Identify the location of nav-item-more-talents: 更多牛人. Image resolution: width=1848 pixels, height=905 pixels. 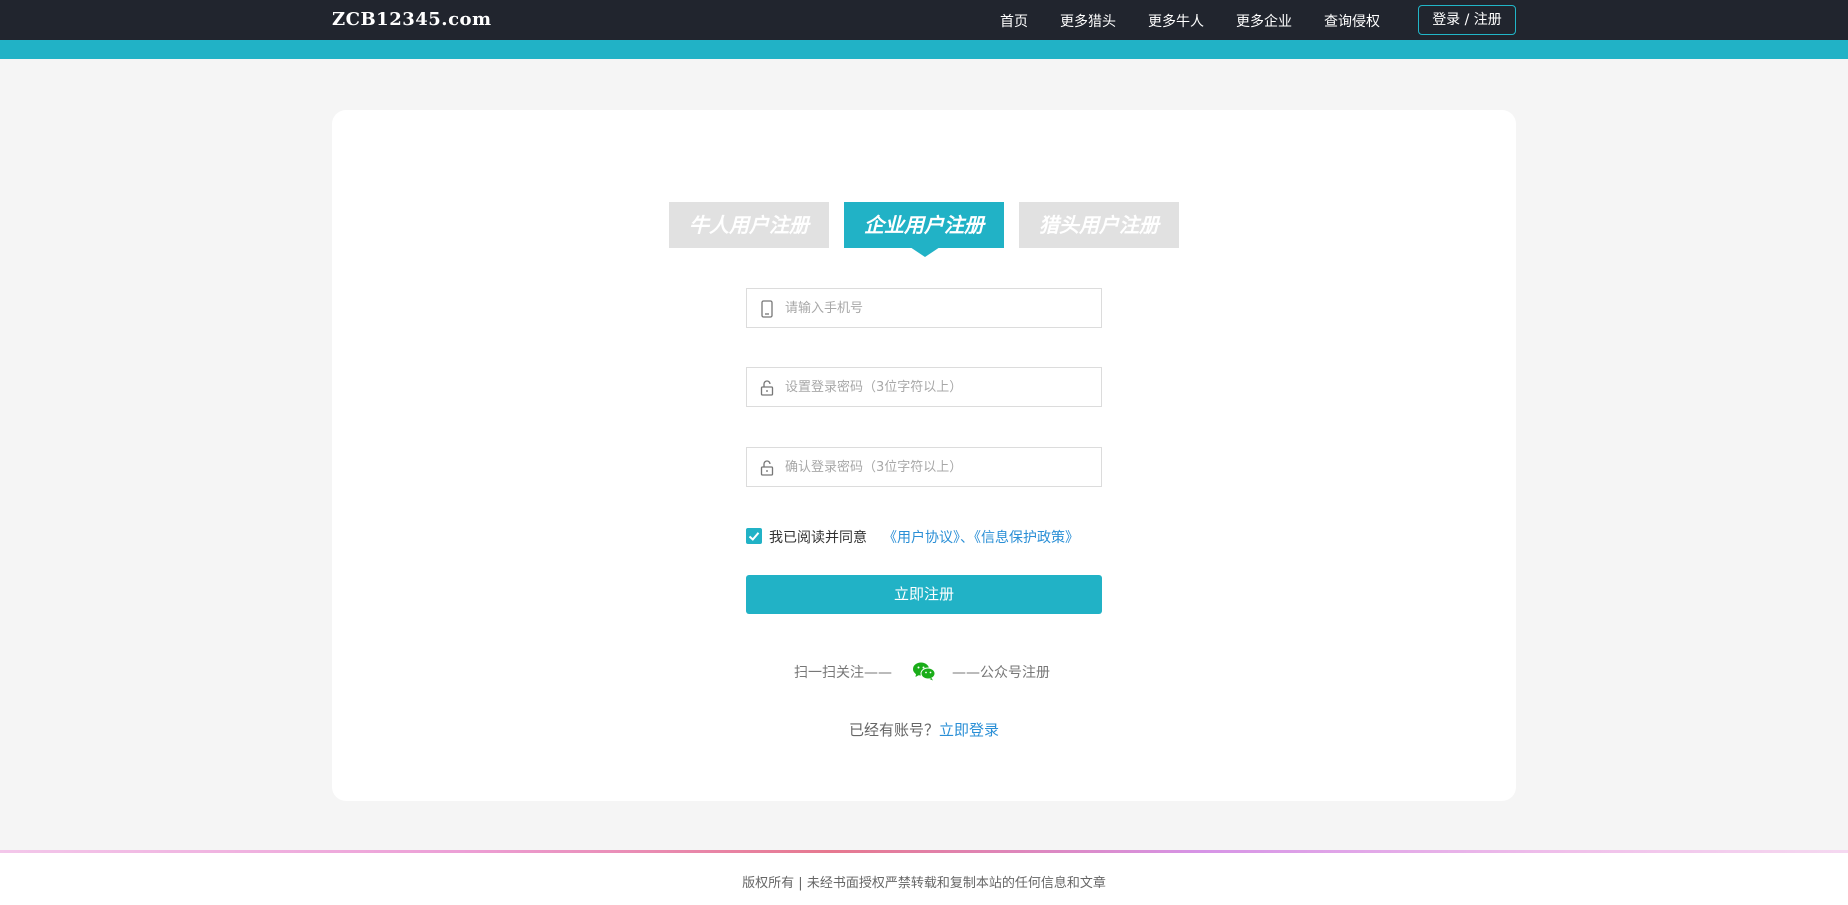
(1176, 21).